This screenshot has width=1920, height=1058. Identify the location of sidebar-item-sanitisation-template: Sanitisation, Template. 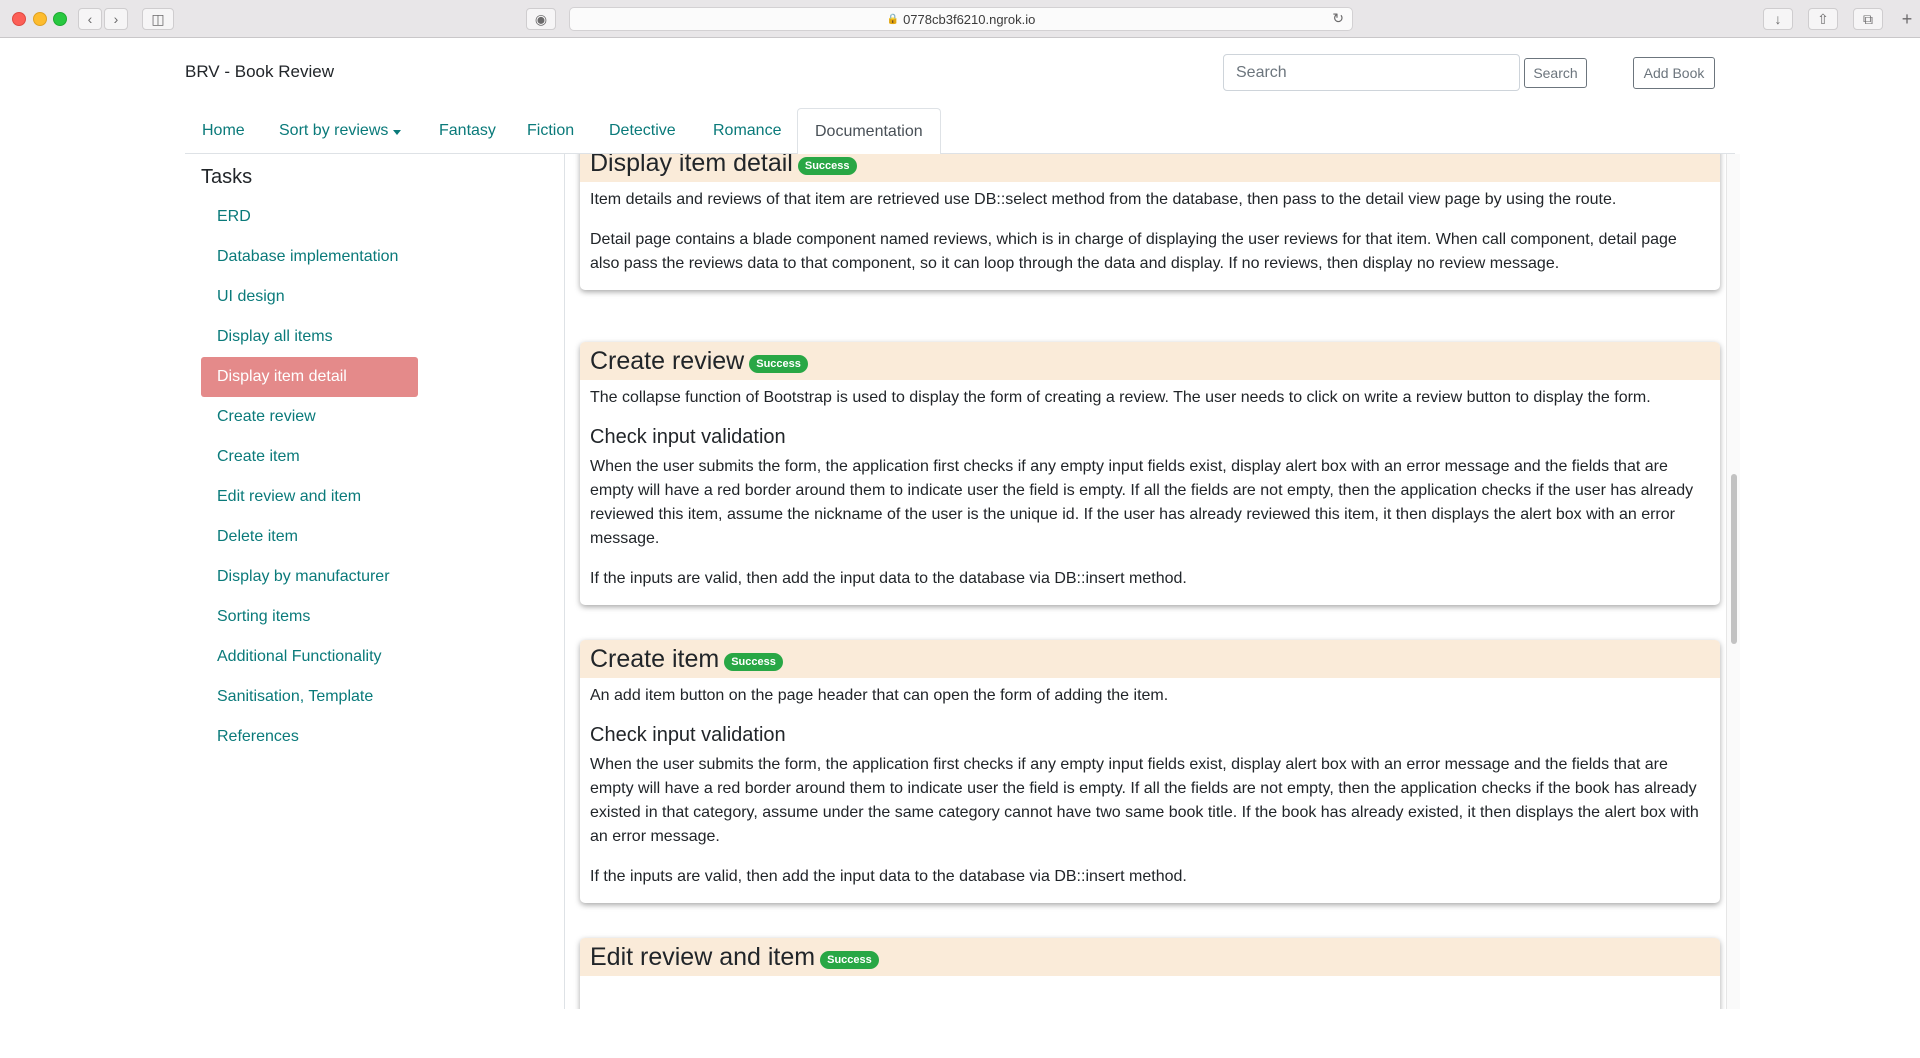
(309, 697).